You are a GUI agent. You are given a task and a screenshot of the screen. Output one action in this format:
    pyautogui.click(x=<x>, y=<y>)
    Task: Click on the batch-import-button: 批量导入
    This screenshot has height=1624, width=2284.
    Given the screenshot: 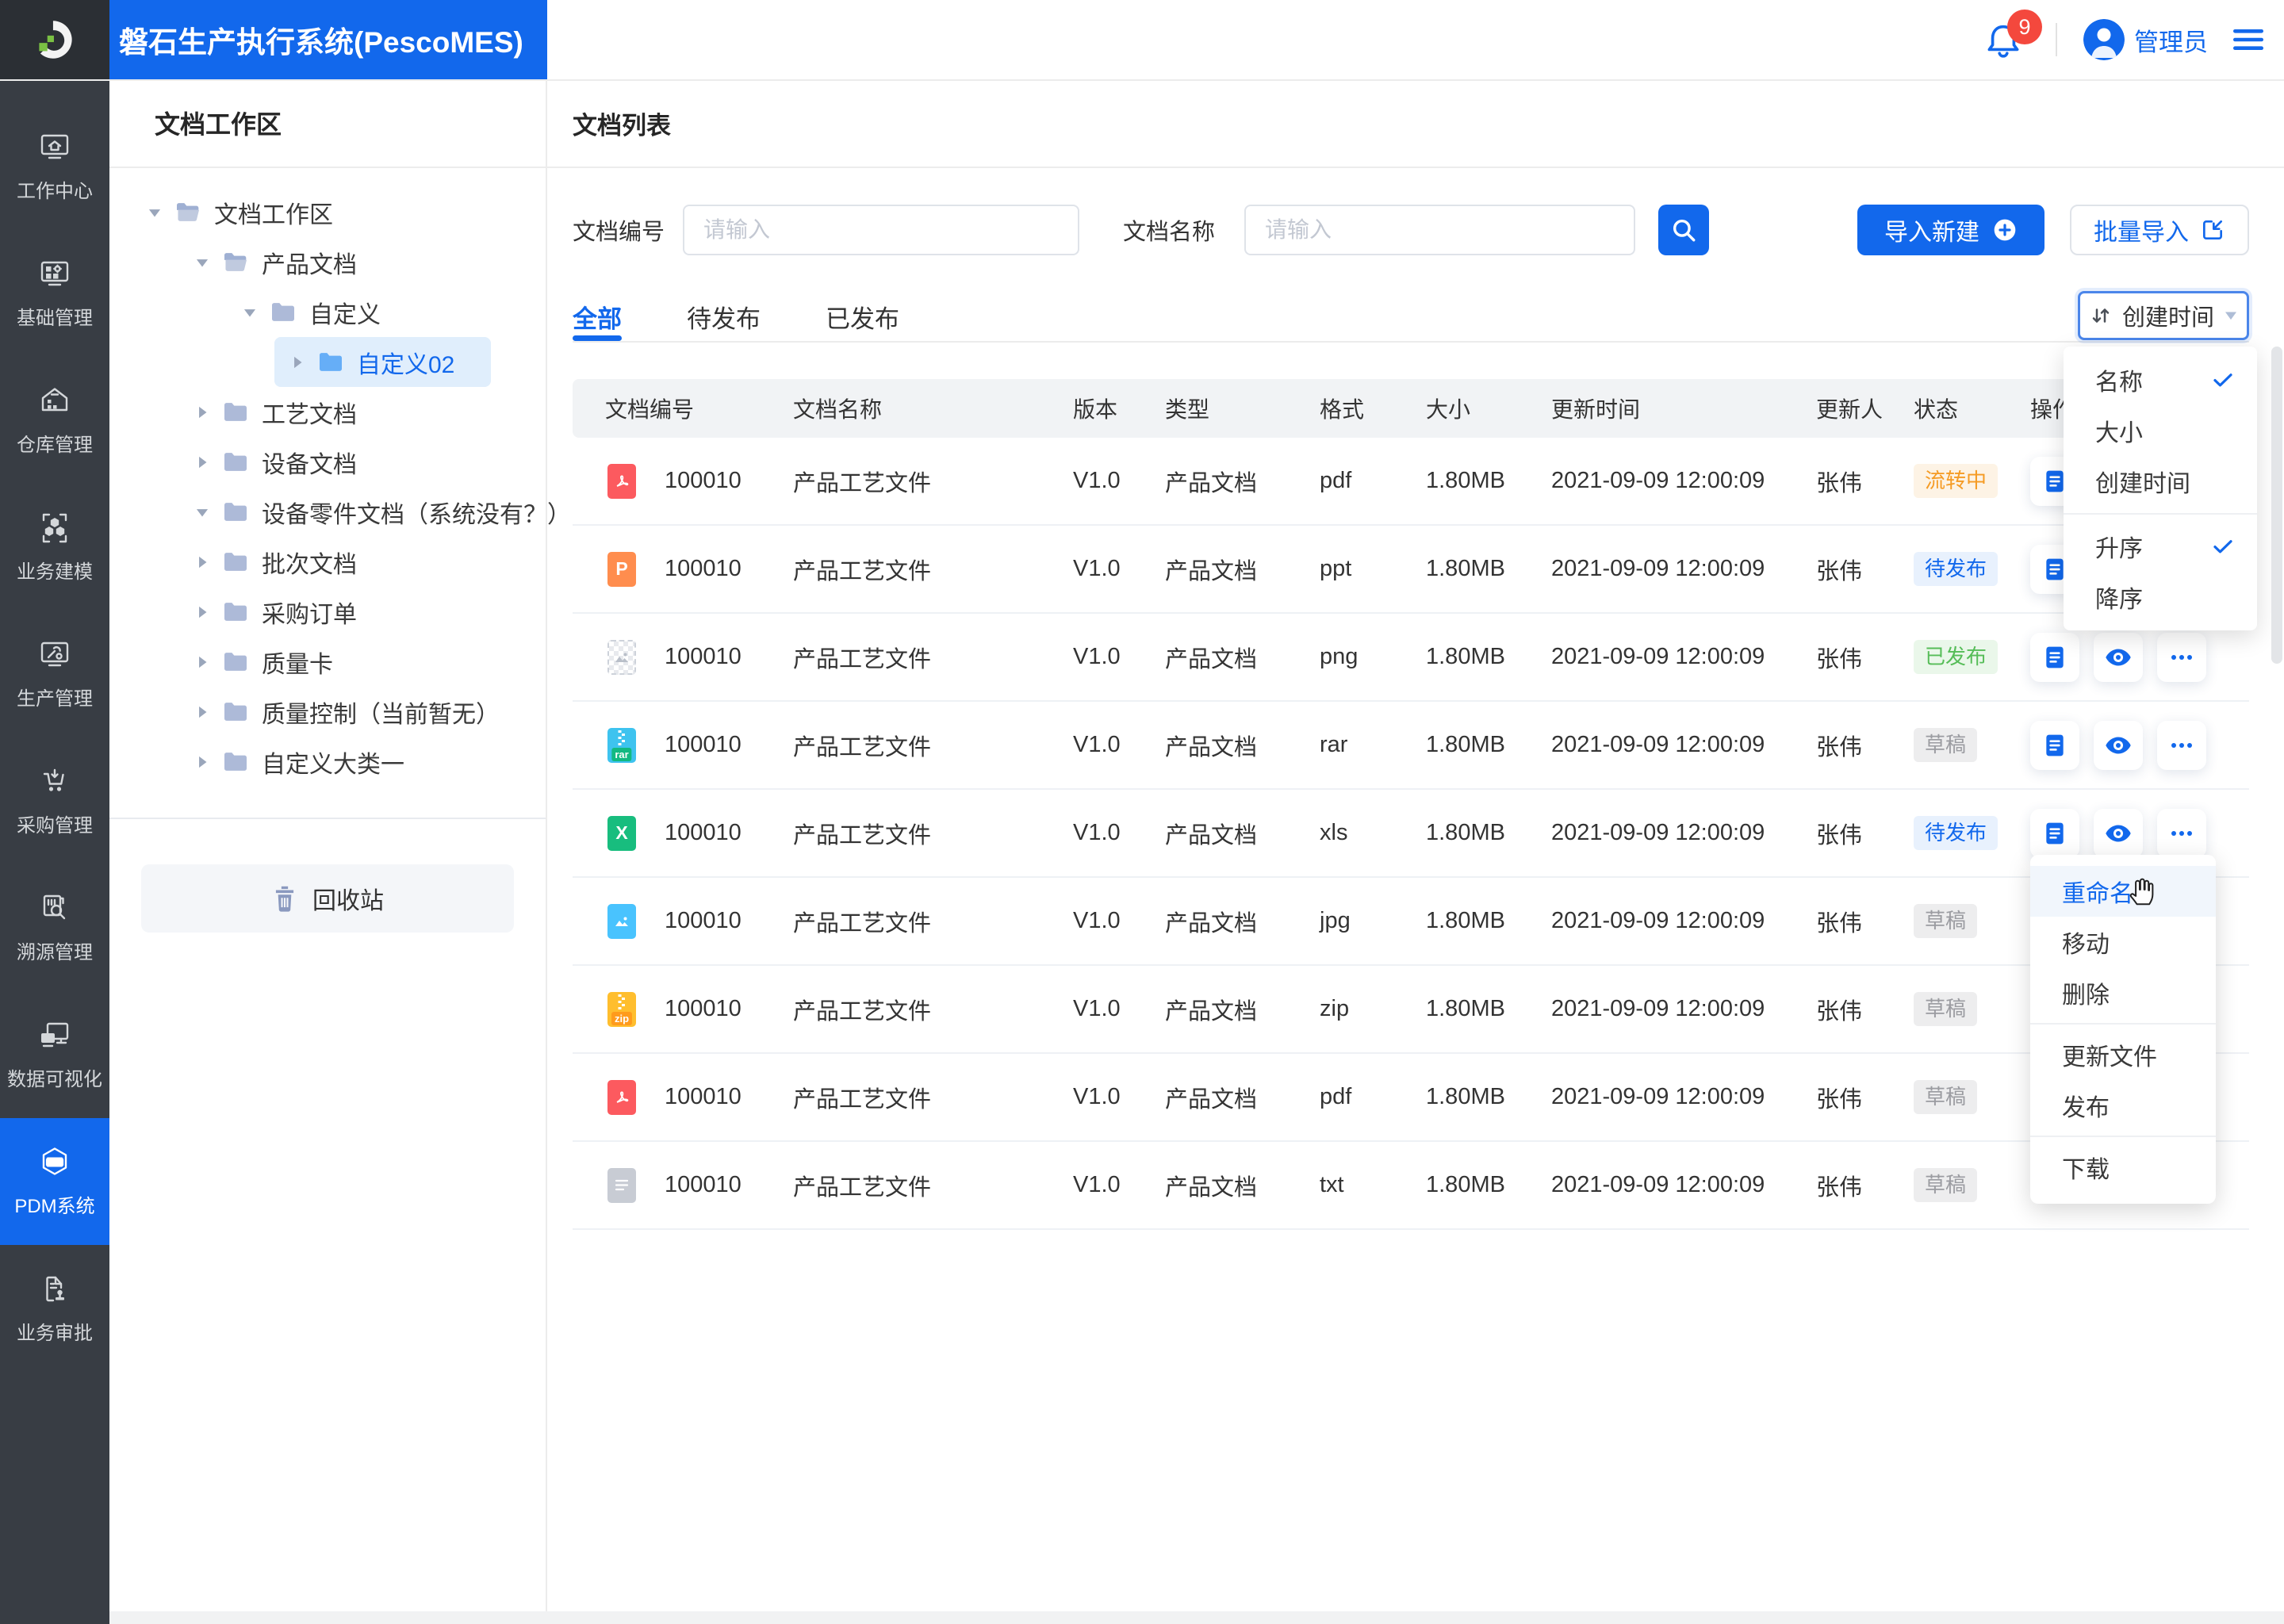 What is the action you would take?
    pyautogui.click(x=2159, y=230)
    